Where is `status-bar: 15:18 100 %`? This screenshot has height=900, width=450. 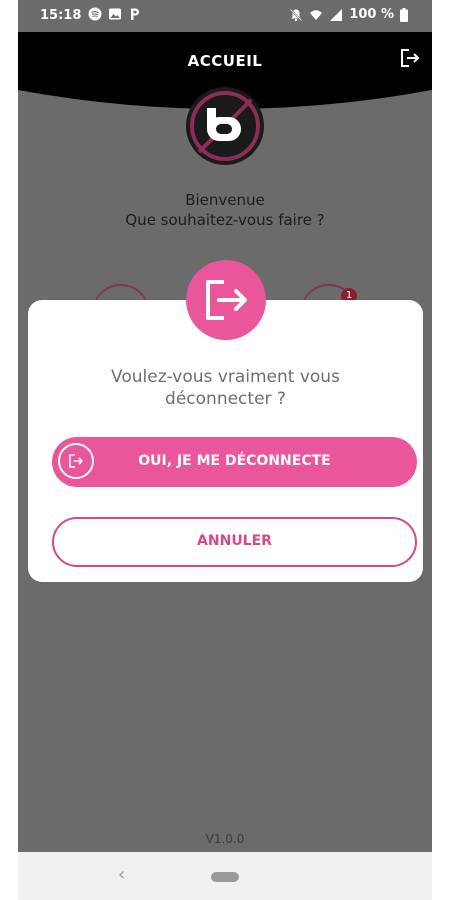
status-bar: 15:18 100 % is located at coordinates (225, 16).